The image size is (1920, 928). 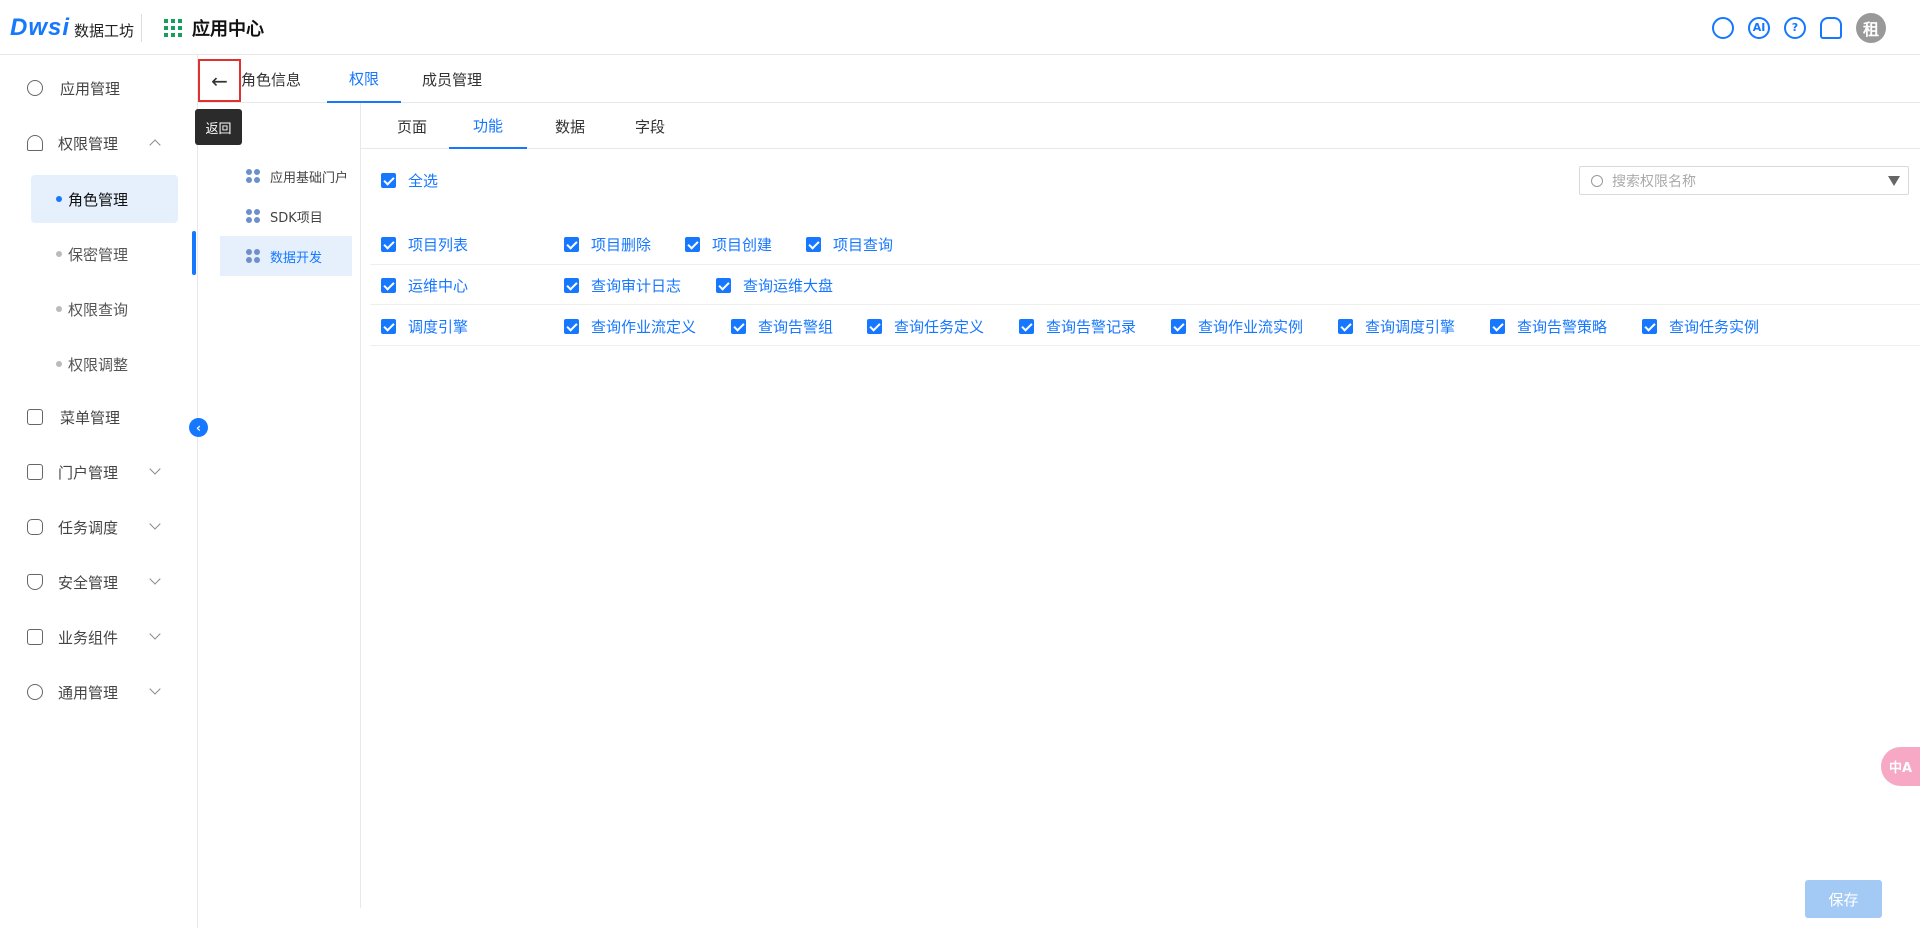 I want to click on sidebar-item-business-components: 业务组件, so click(x=99, y=637).